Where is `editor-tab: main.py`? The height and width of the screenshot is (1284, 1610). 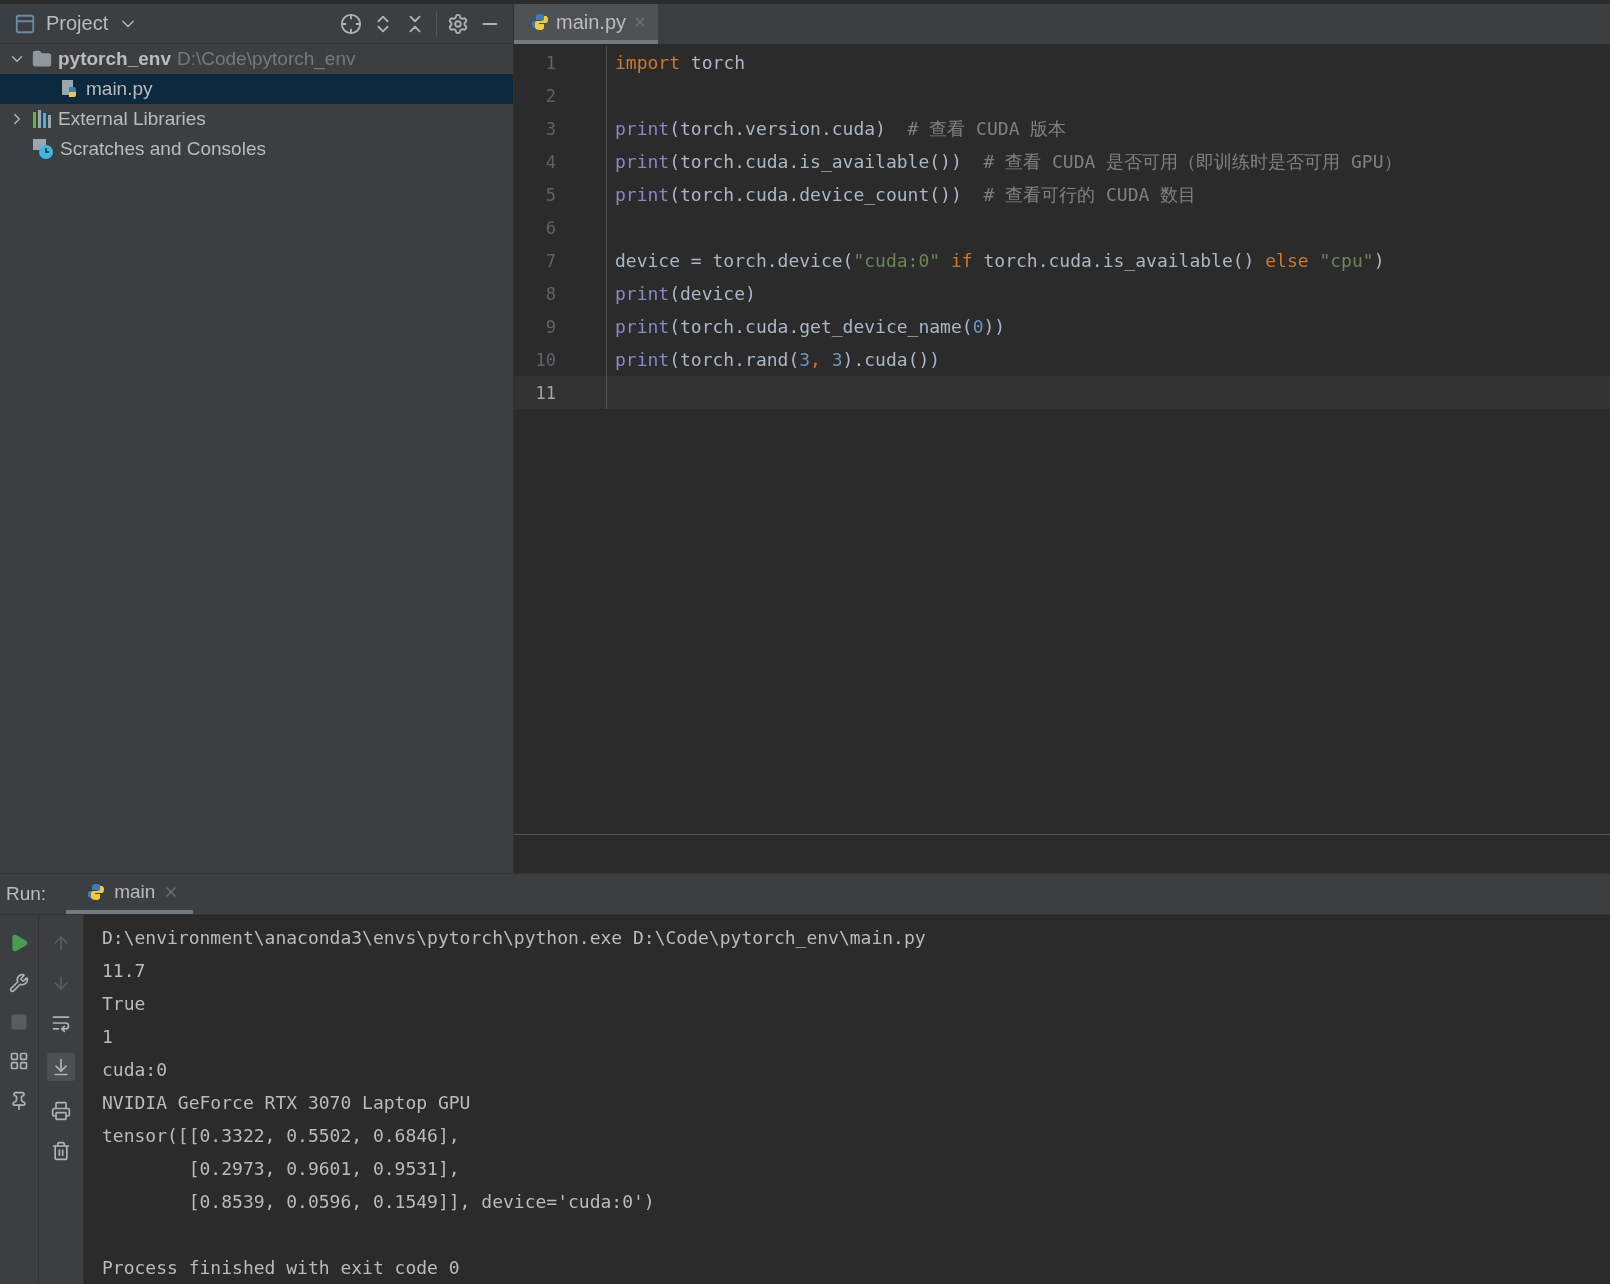 editor-tab: main.py is located at coordinates (586, 24).